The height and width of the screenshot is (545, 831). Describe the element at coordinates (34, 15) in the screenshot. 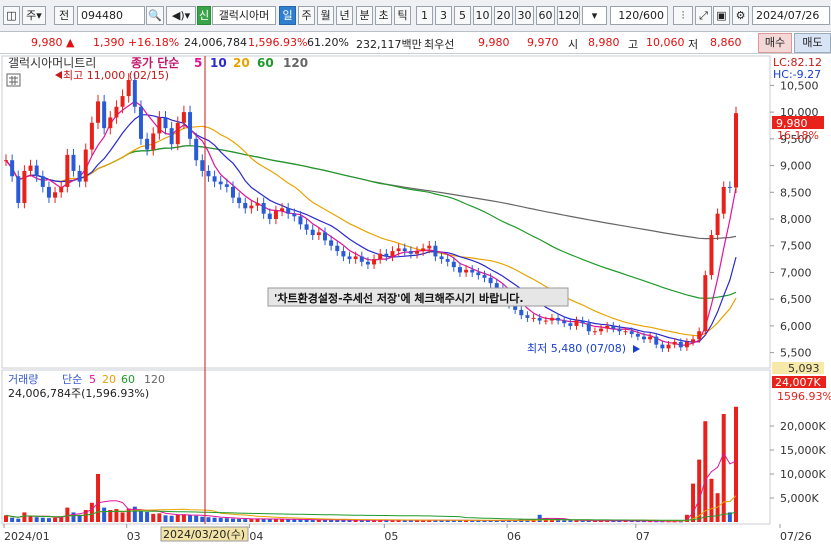

I see `market-select: 주▾` at that location.